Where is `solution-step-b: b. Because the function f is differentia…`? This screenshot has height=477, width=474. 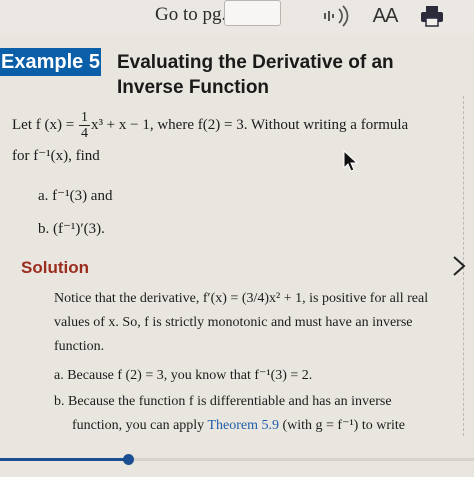
solution-step-b: b. Because the function f is differentia… is located at coordinates (244, 414).